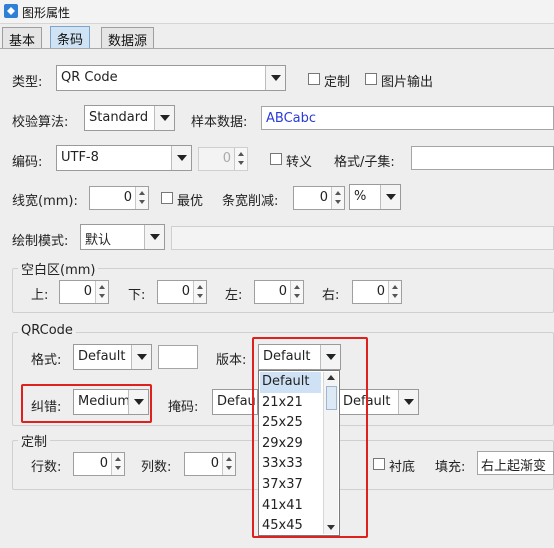 The image size is (554, 548). What do you see at coordinates (299, 162) in the screenshot?
I see `escape-label: 转义` at bounding box center [299, 162].